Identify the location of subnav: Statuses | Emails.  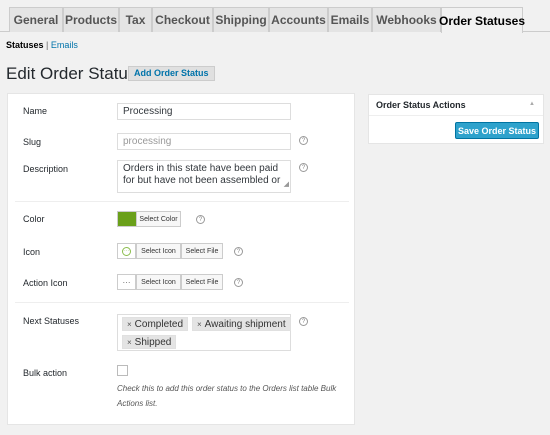
(42, 45).